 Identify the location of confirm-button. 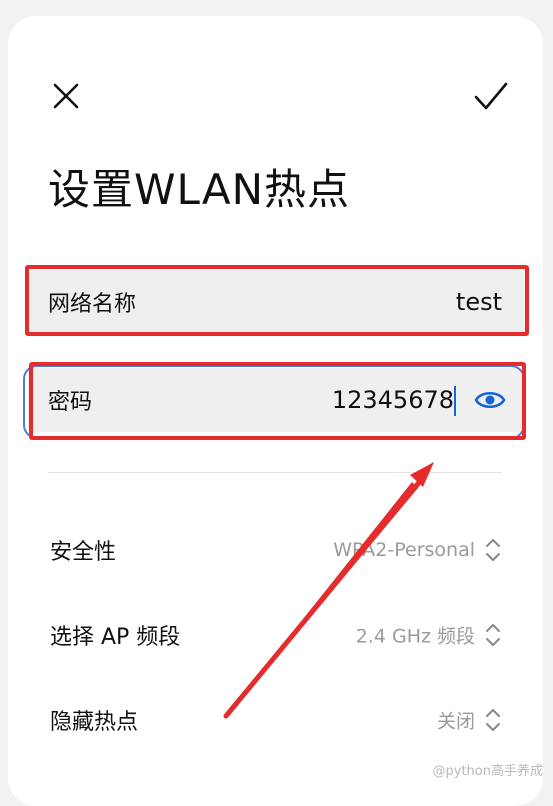
(491, 96).